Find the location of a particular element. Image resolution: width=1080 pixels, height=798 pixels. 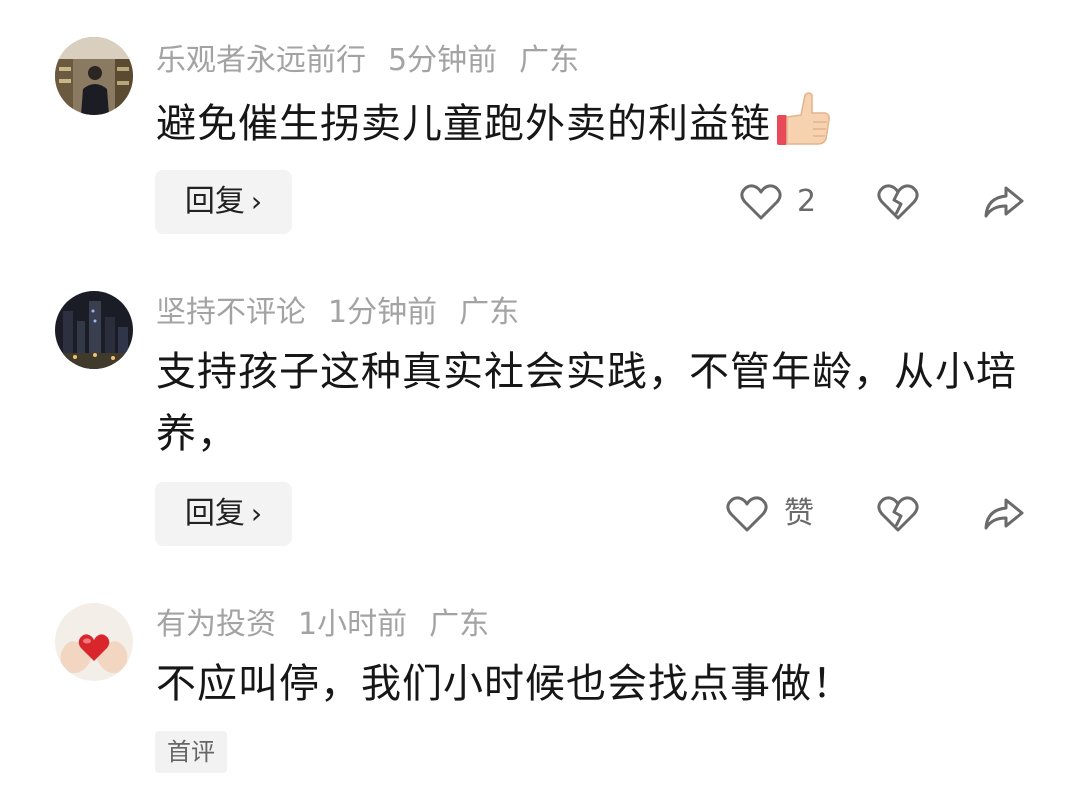

timestamp: 1小时前 is located at coordinates (353, 624).